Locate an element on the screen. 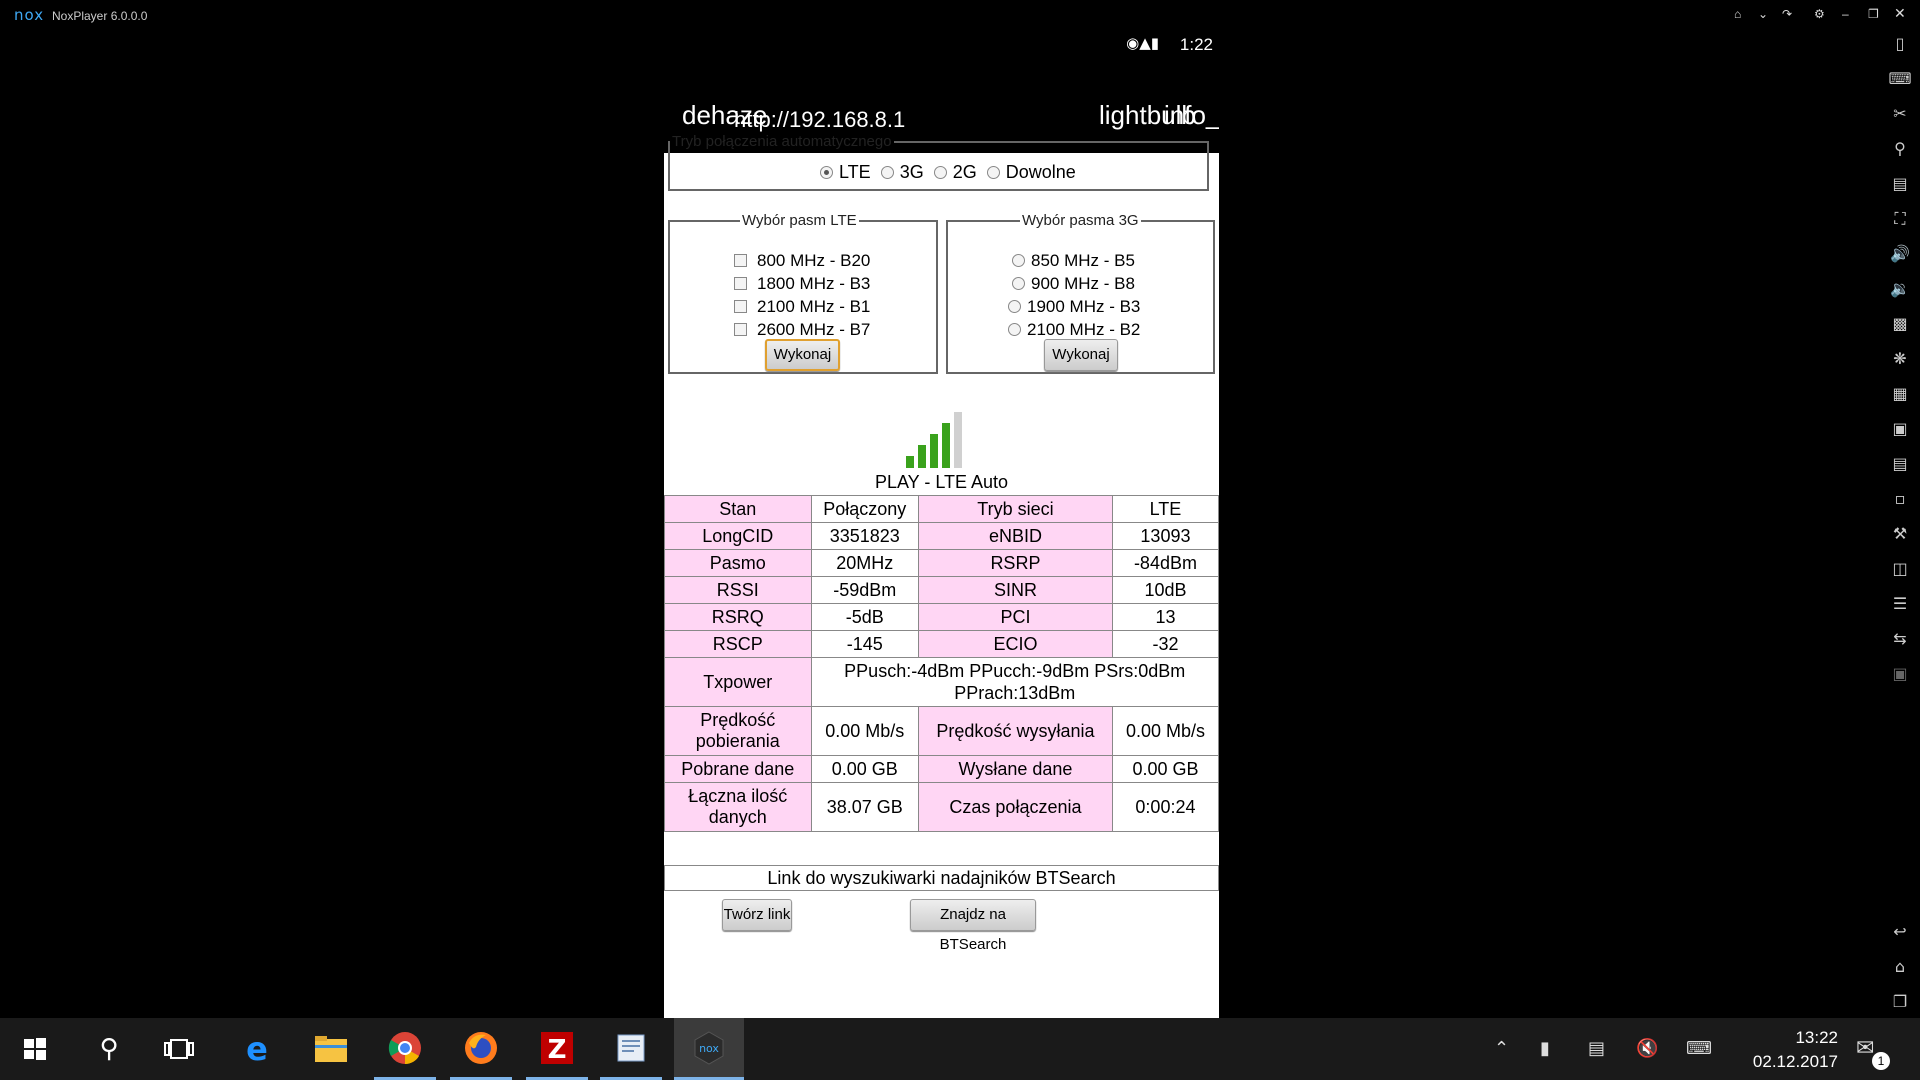 This screenshot has width=1920, height=1080. info-key: RSCP is located at coordinates (738, 644).